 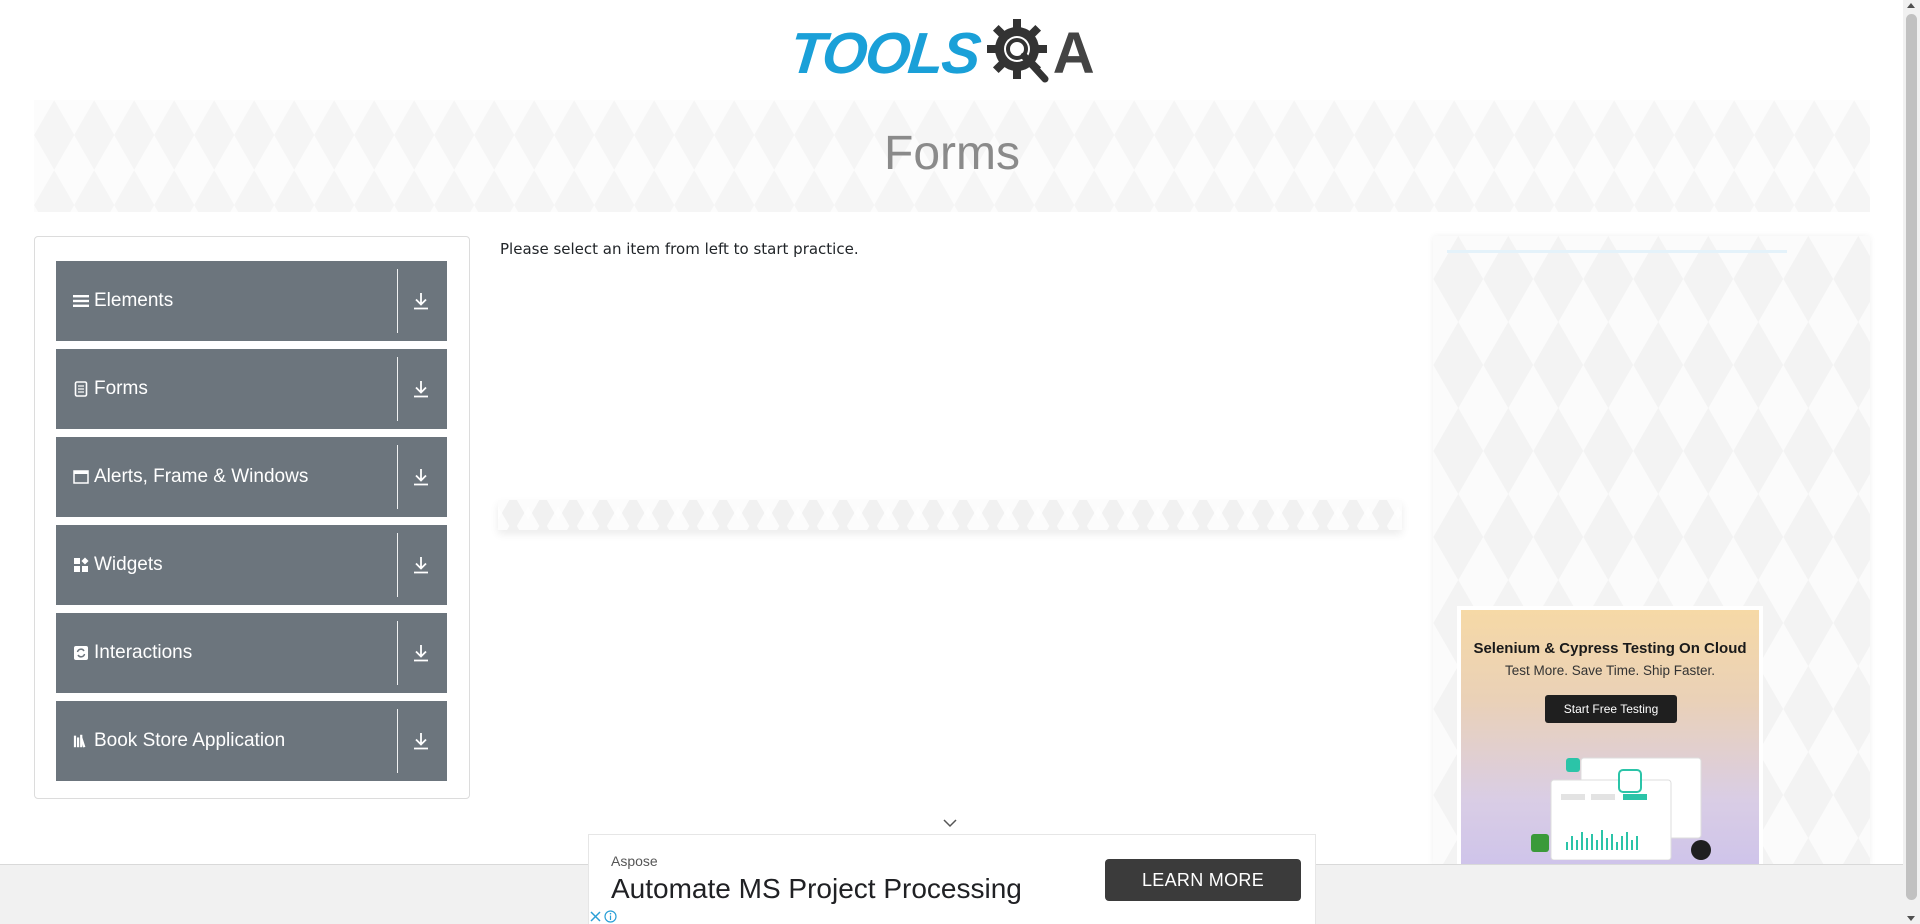 What do you see at coordinates (1611, 709) in the screenshot?
I see `start-free-testing-button: Start Free Testing` at bounding box center [1611, 709].